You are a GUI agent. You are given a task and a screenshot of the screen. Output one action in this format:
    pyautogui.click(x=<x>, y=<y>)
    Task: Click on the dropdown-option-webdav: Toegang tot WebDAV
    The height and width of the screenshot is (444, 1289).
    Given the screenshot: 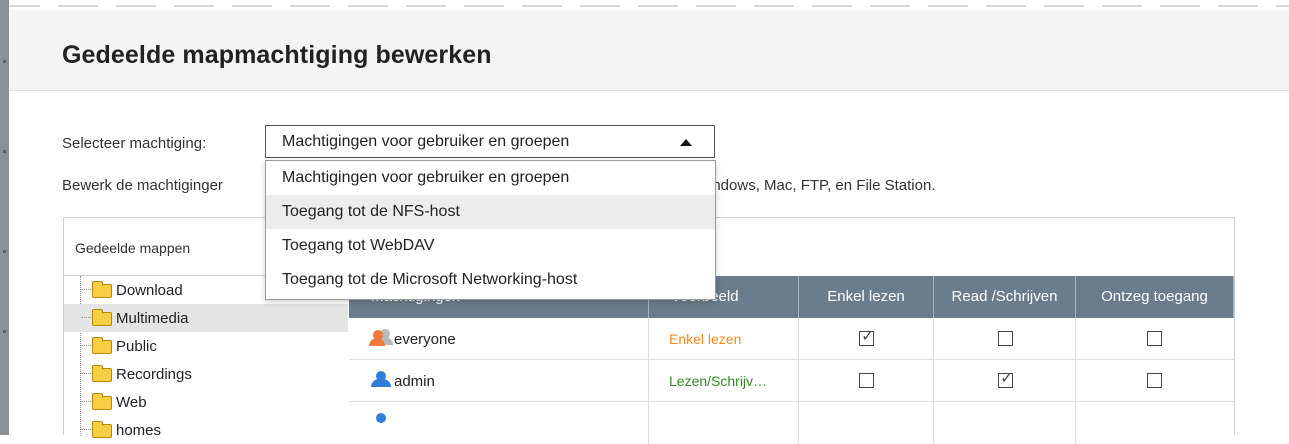 What is the action you would take?
    pyautogui.click(x=490, y=246)
    